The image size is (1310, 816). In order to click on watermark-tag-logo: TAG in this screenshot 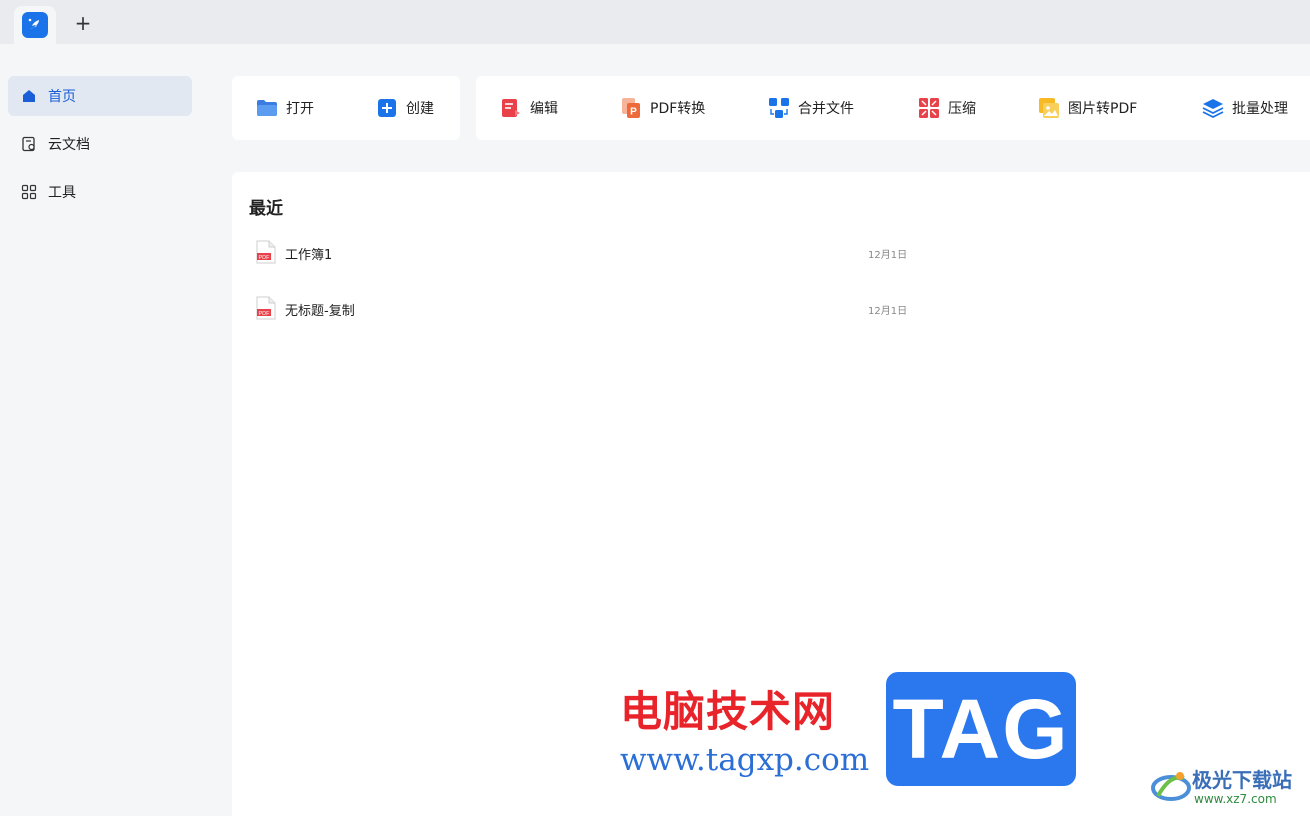, I will do `click(981, 729)`.